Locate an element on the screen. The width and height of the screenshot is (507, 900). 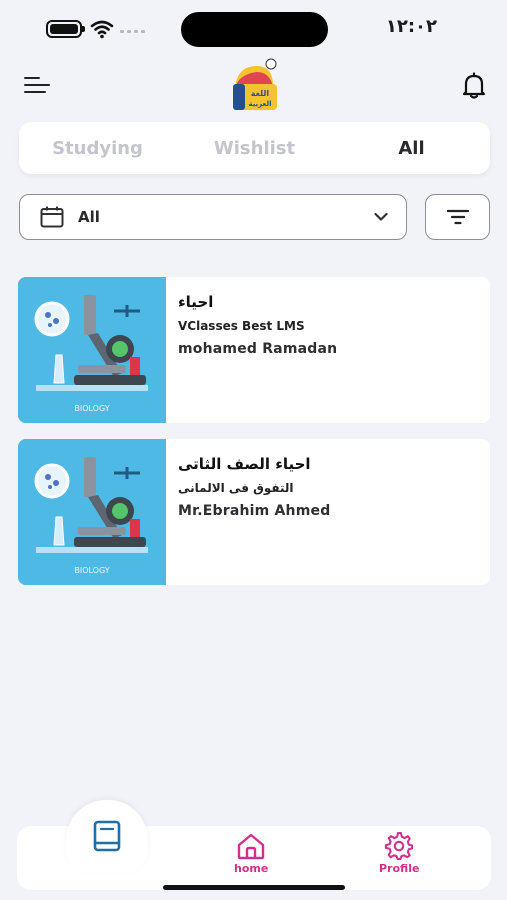
nav-profile-label: Profile is located at coordinates (399, 868).